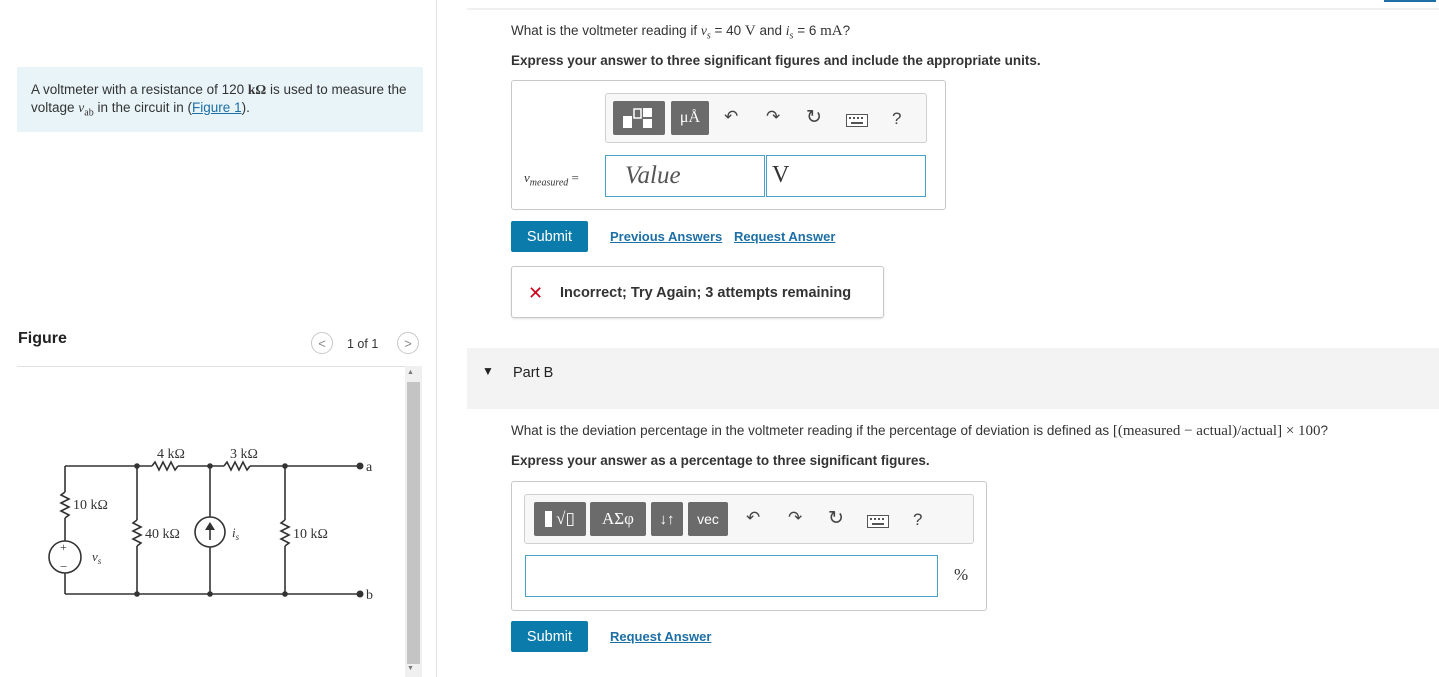 Image resolution: width=1439 pixels, height=677 pixels. What do you see at coordinates (667, 519) in the screenshot?
I see `arrows-button: ↓↑` at bounding box center [667, 519].